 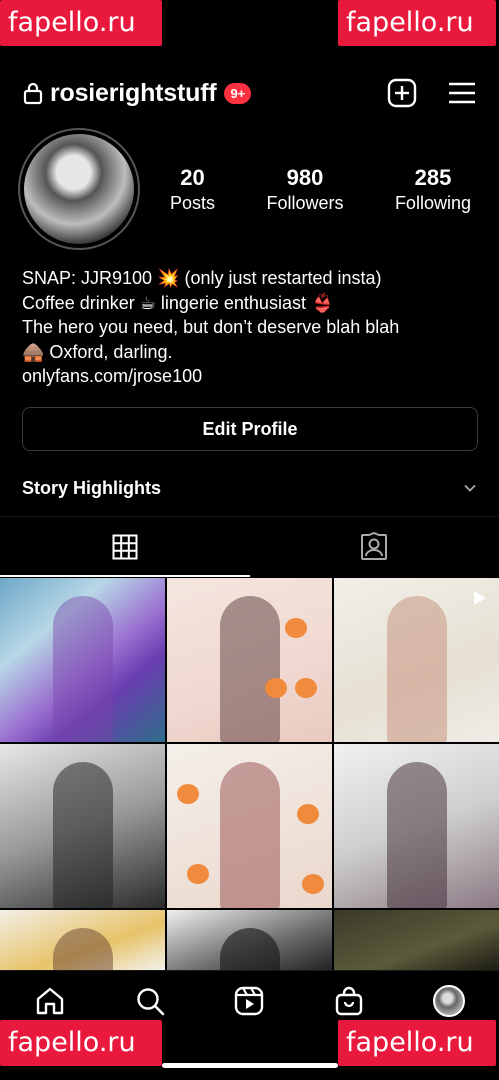 I want to click on story-highlights-row: Story Highlights, so click(x=249, y=488).